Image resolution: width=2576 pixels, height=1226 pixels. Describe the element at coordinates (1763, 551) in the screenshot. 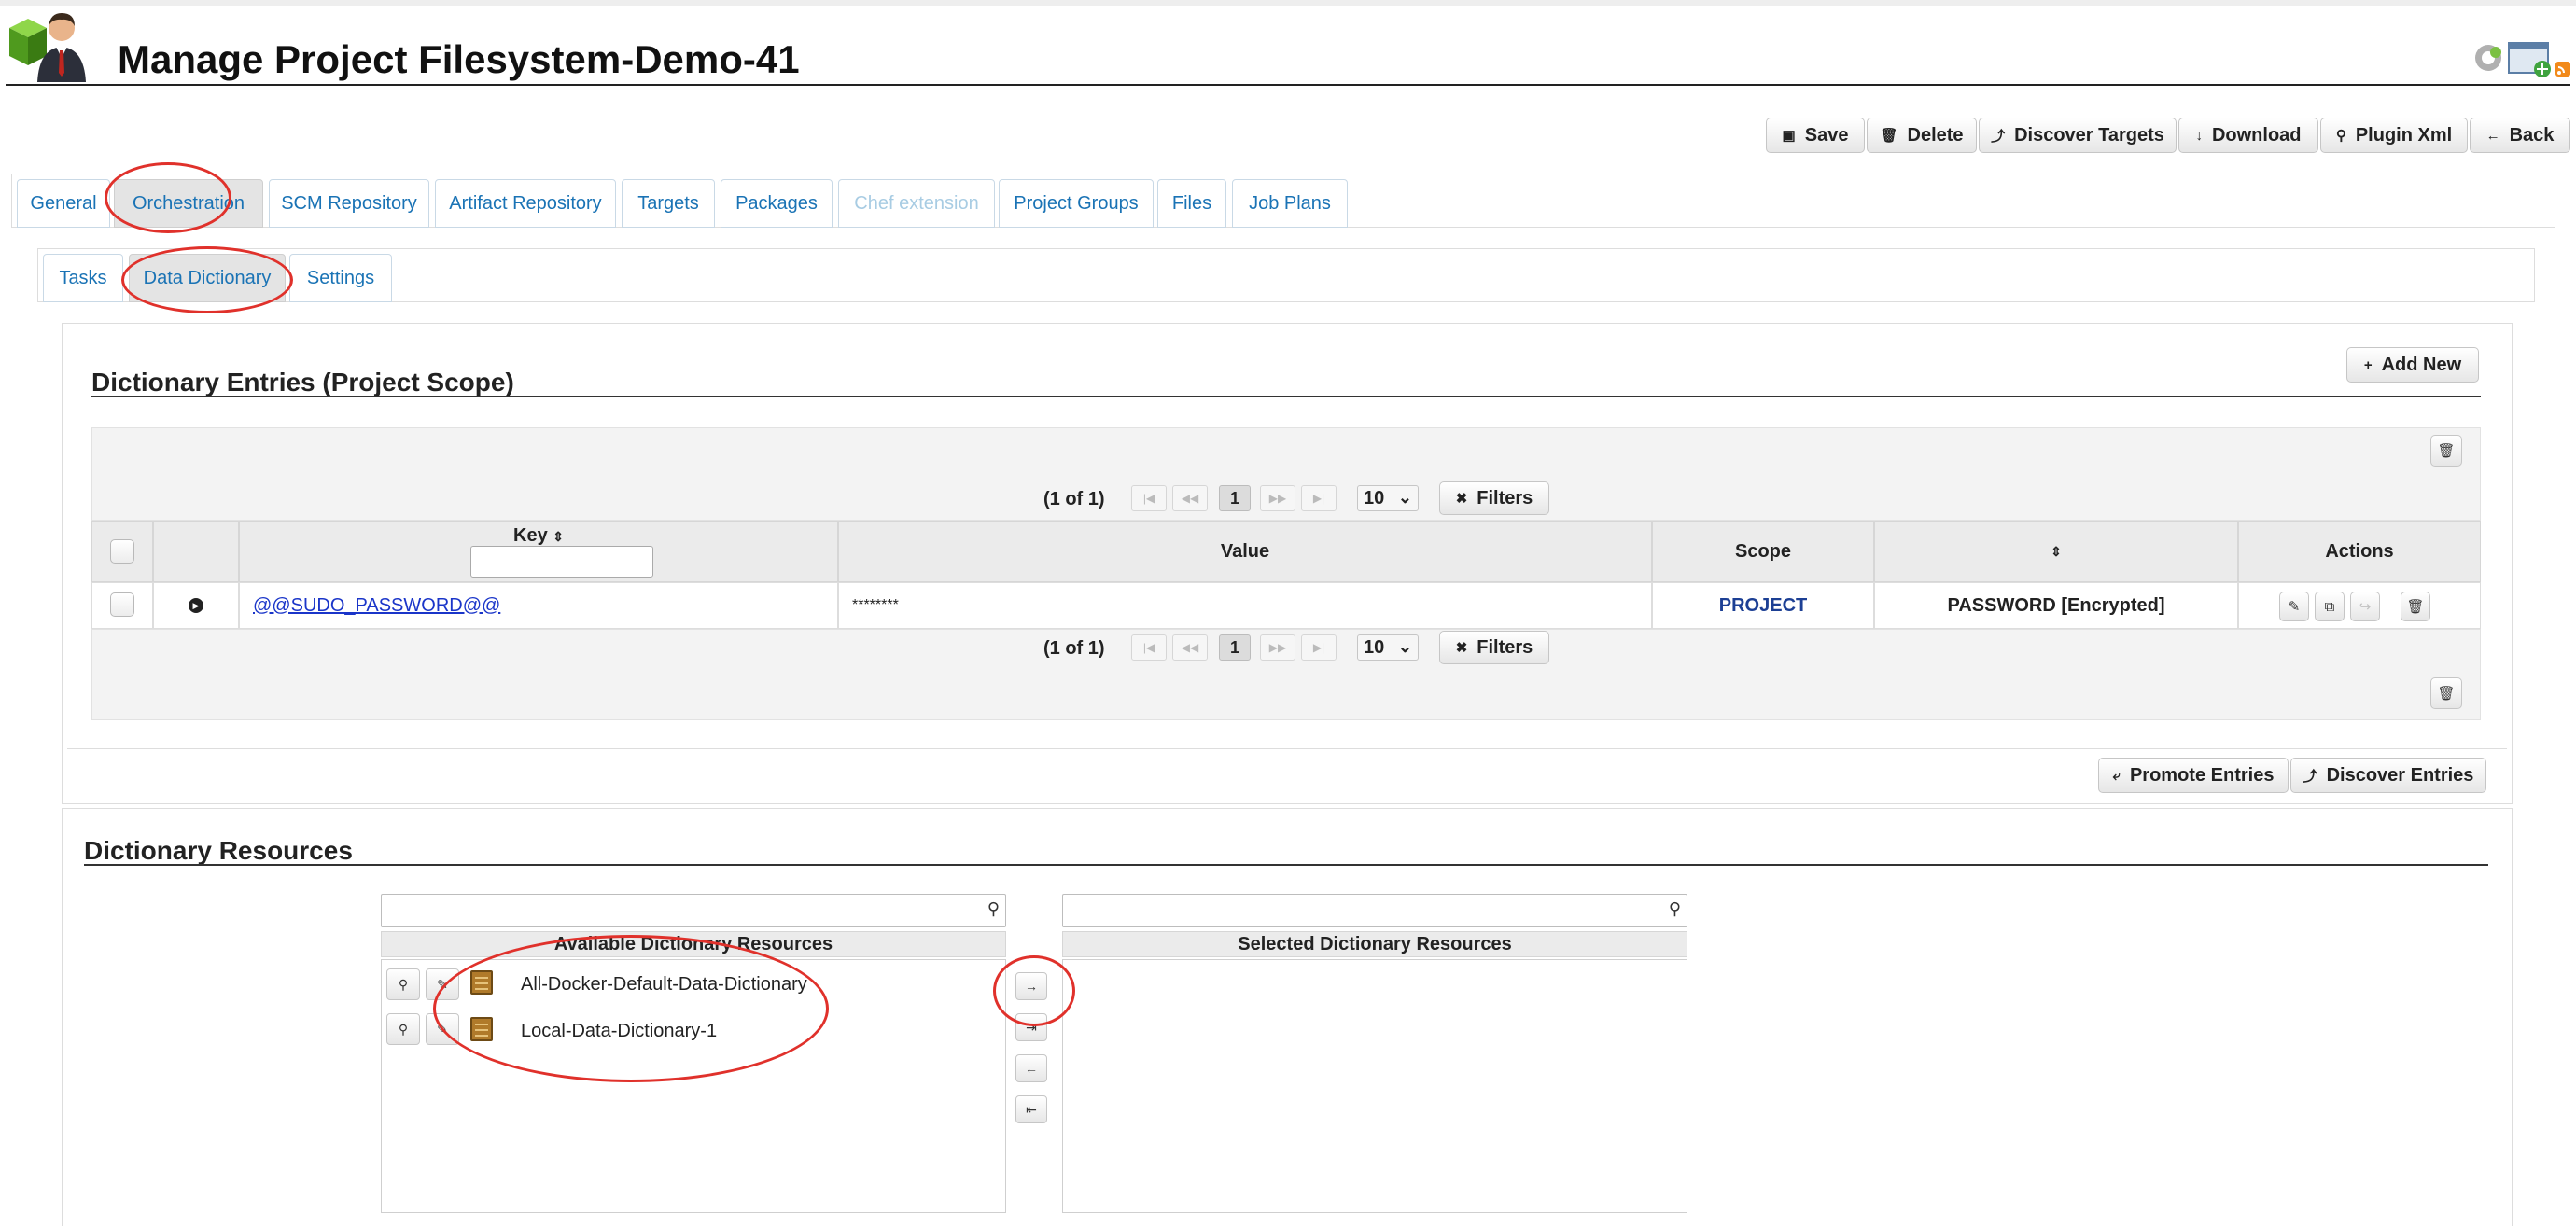

I see `scope-column-header: Scope` at that location.